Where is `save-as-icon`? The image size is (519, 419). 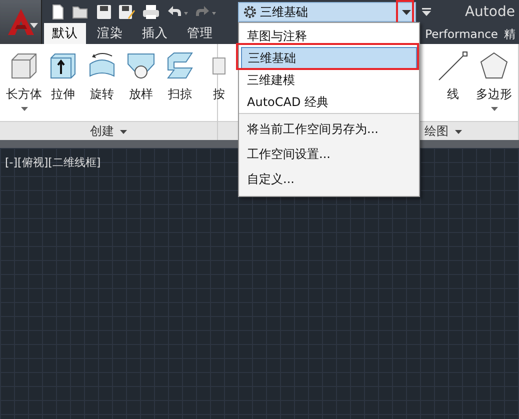 save-as-icon is located at coordinates (127, 12).